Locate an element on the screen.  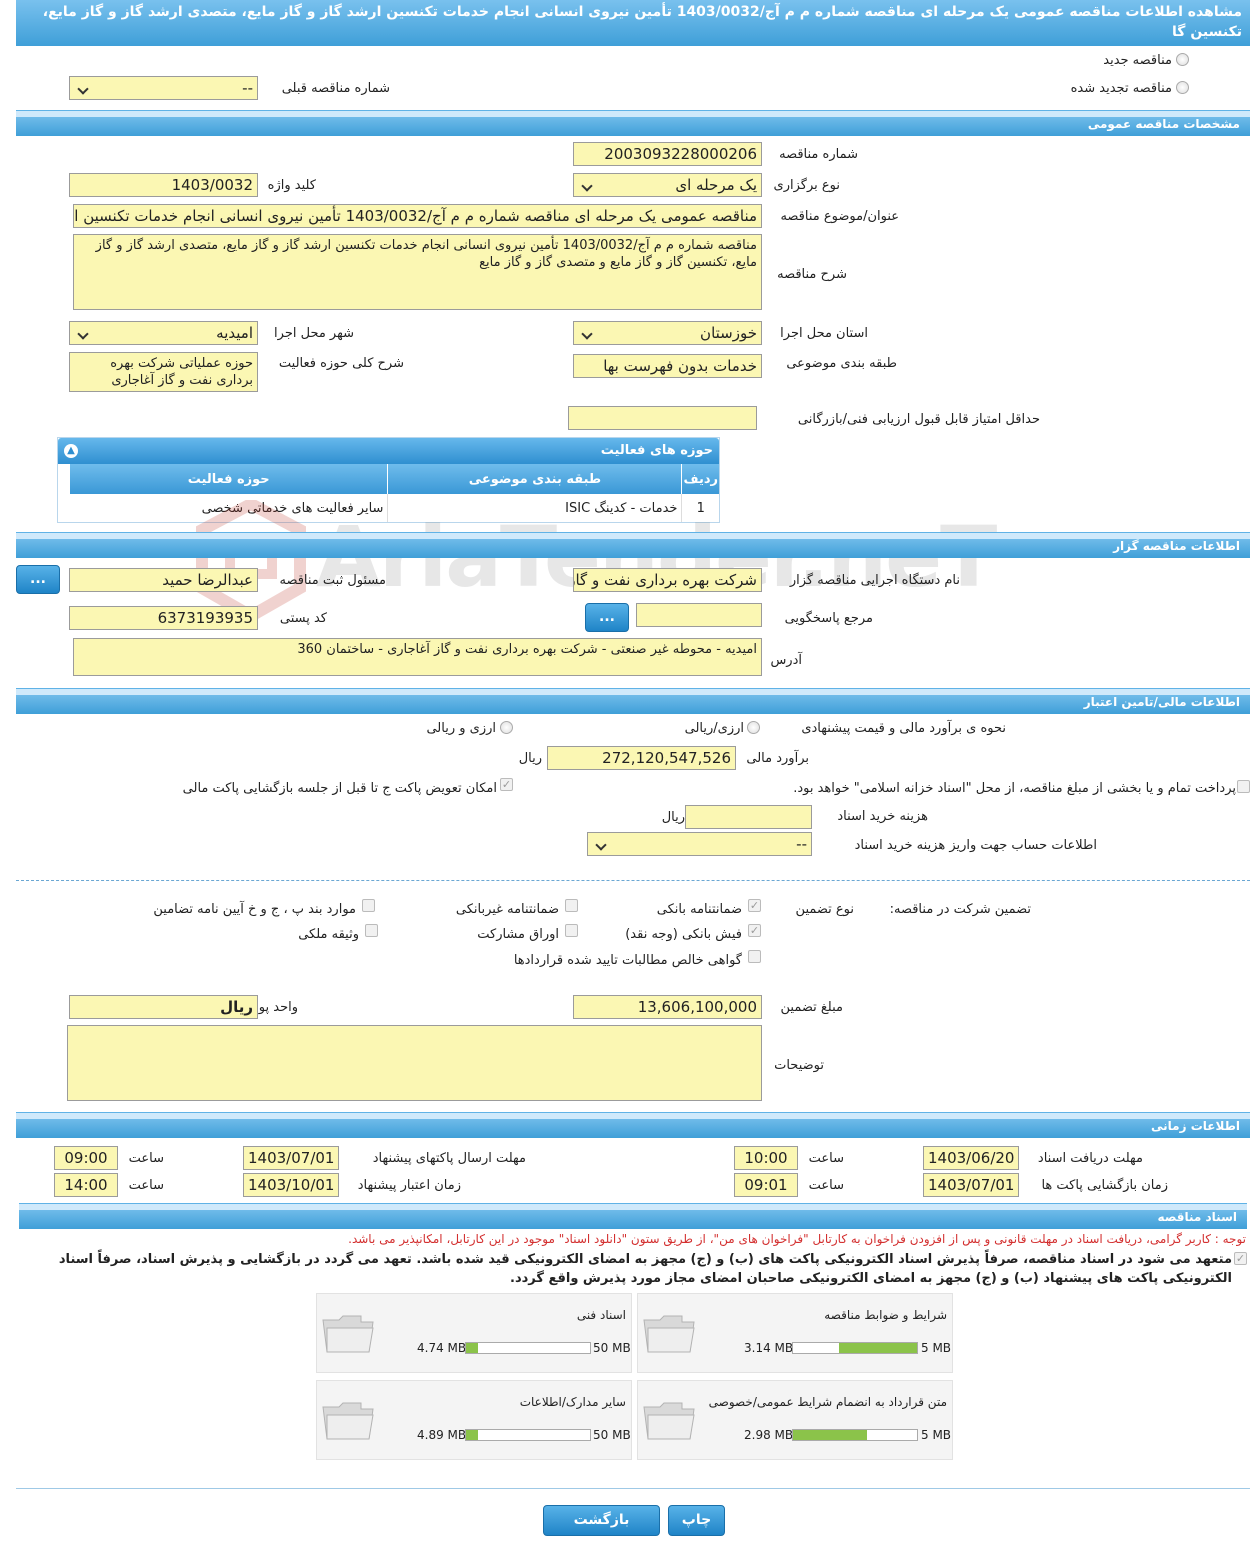
guarantee-title: تضمین شرکت در مناقصه: is located at coordinates (960, 909).